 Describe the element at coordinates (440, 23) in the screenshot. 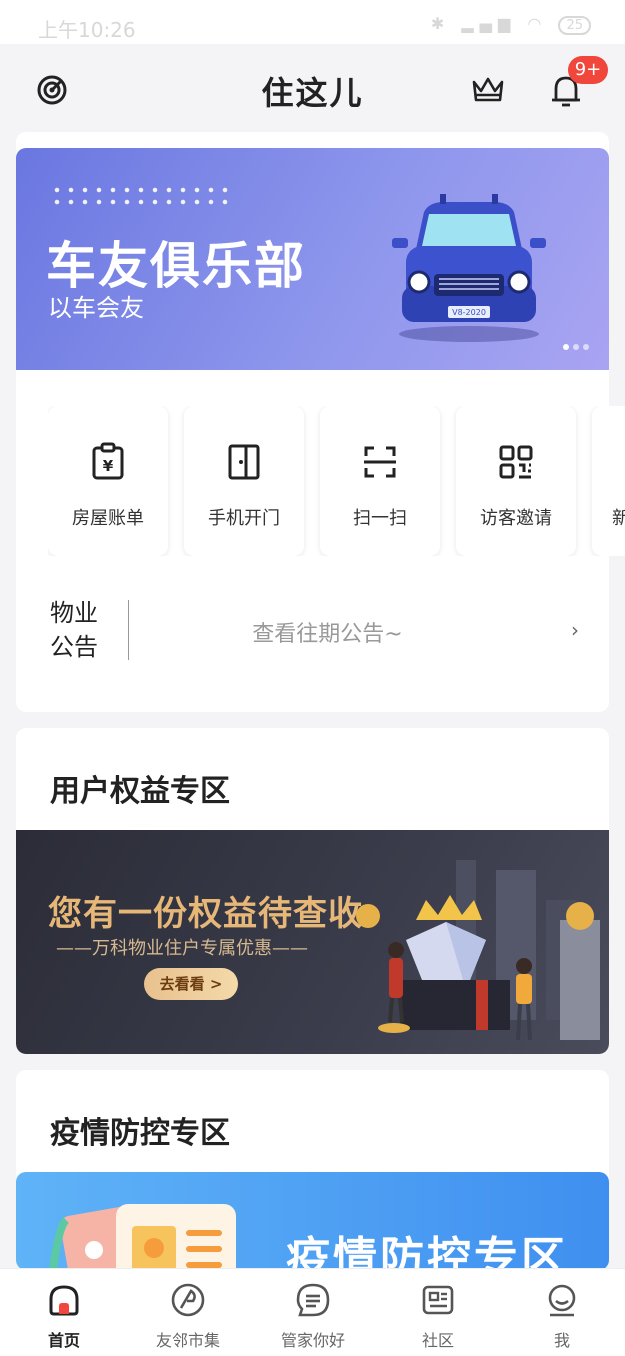

I see `bluetooth-icon: ✱` at that location.